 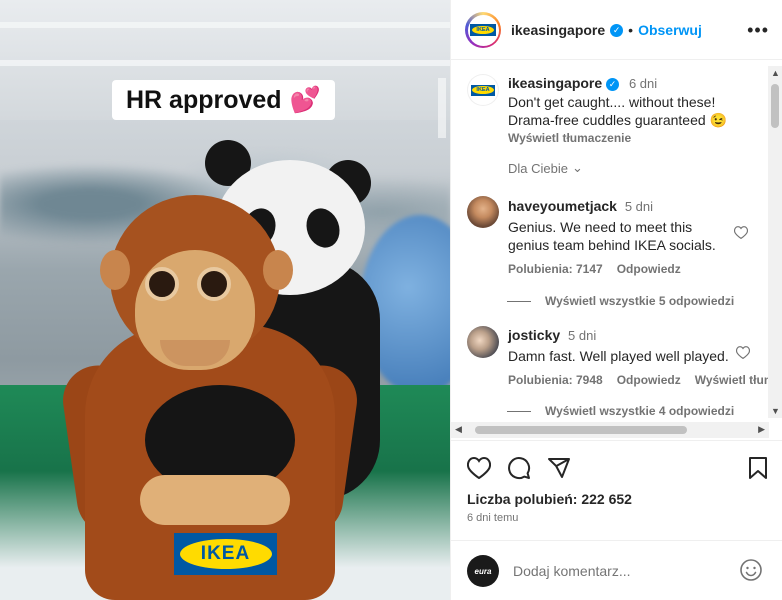 What do you see at coordinates (555, 380) in the screenshot?
I see `comment-likes-count: Polubienia: 7948` at bounding box center [555, 380].